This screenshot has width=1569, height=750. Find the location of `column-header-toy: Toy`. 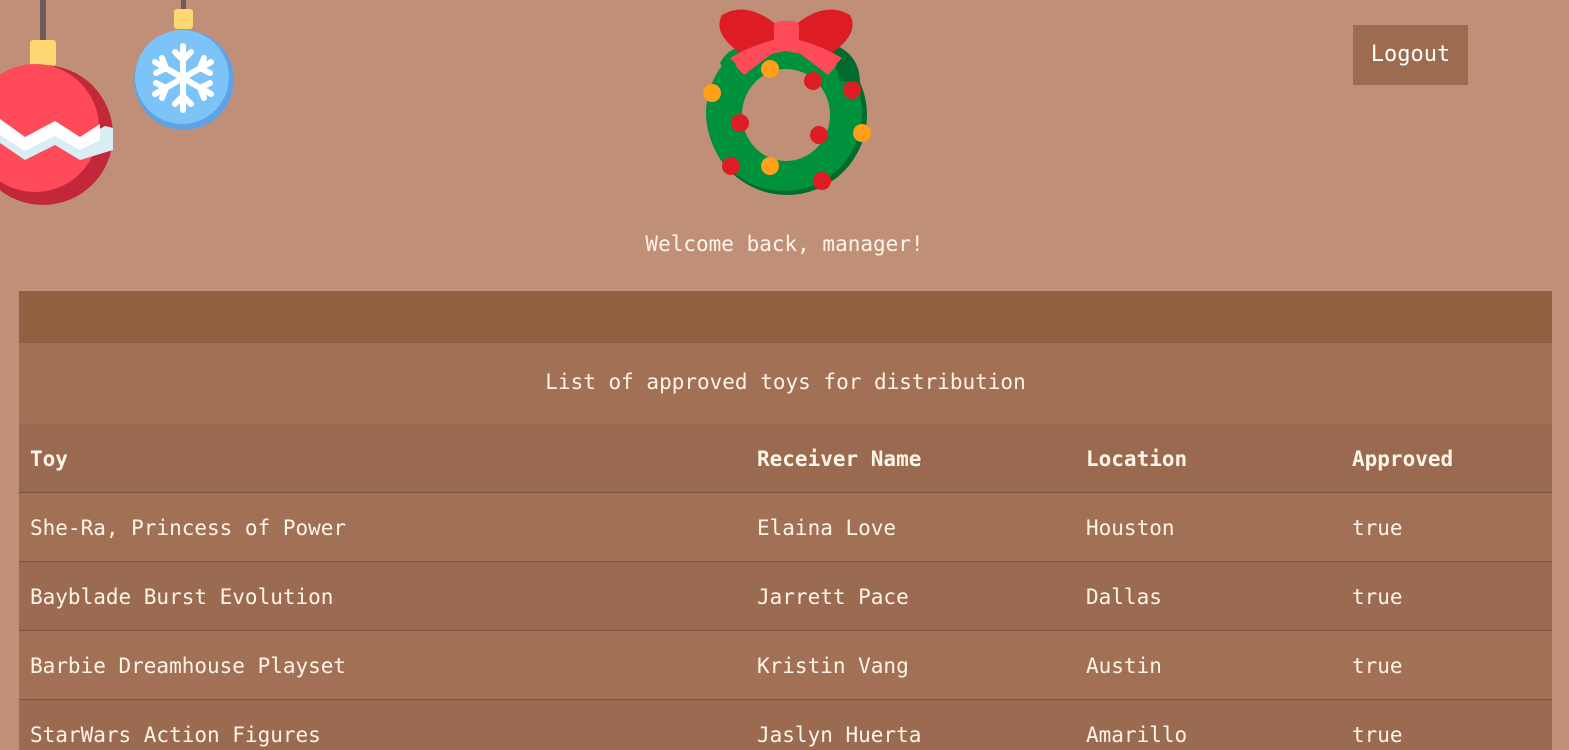

column-header-toy: Toy is located at coordinates (49, 459).